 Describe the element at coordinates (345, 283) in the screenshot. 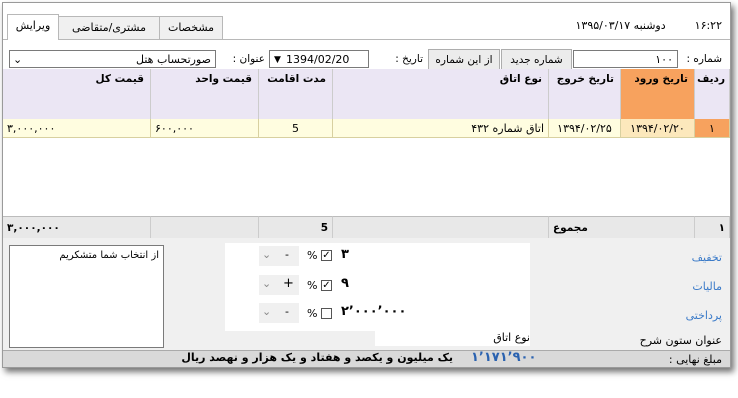

I see `tax-value: ۹` at that location.